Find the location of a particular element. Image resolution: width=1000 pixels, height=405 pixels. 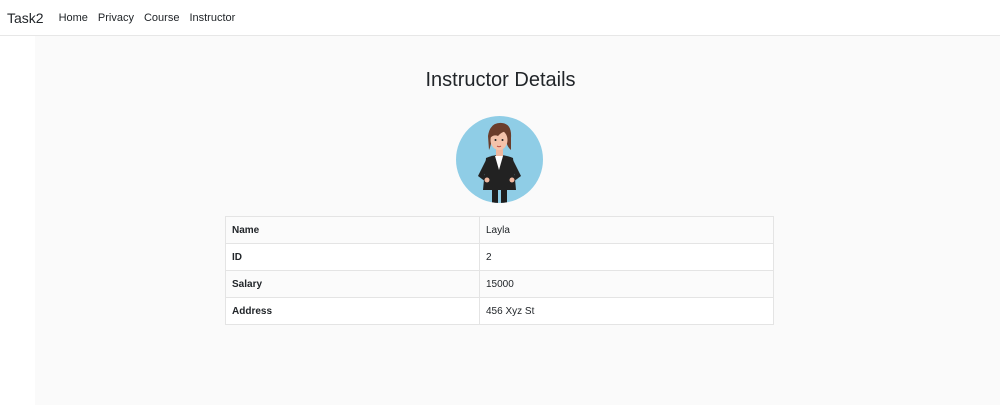

avatar-illustration is located at coordinates (499, 162).